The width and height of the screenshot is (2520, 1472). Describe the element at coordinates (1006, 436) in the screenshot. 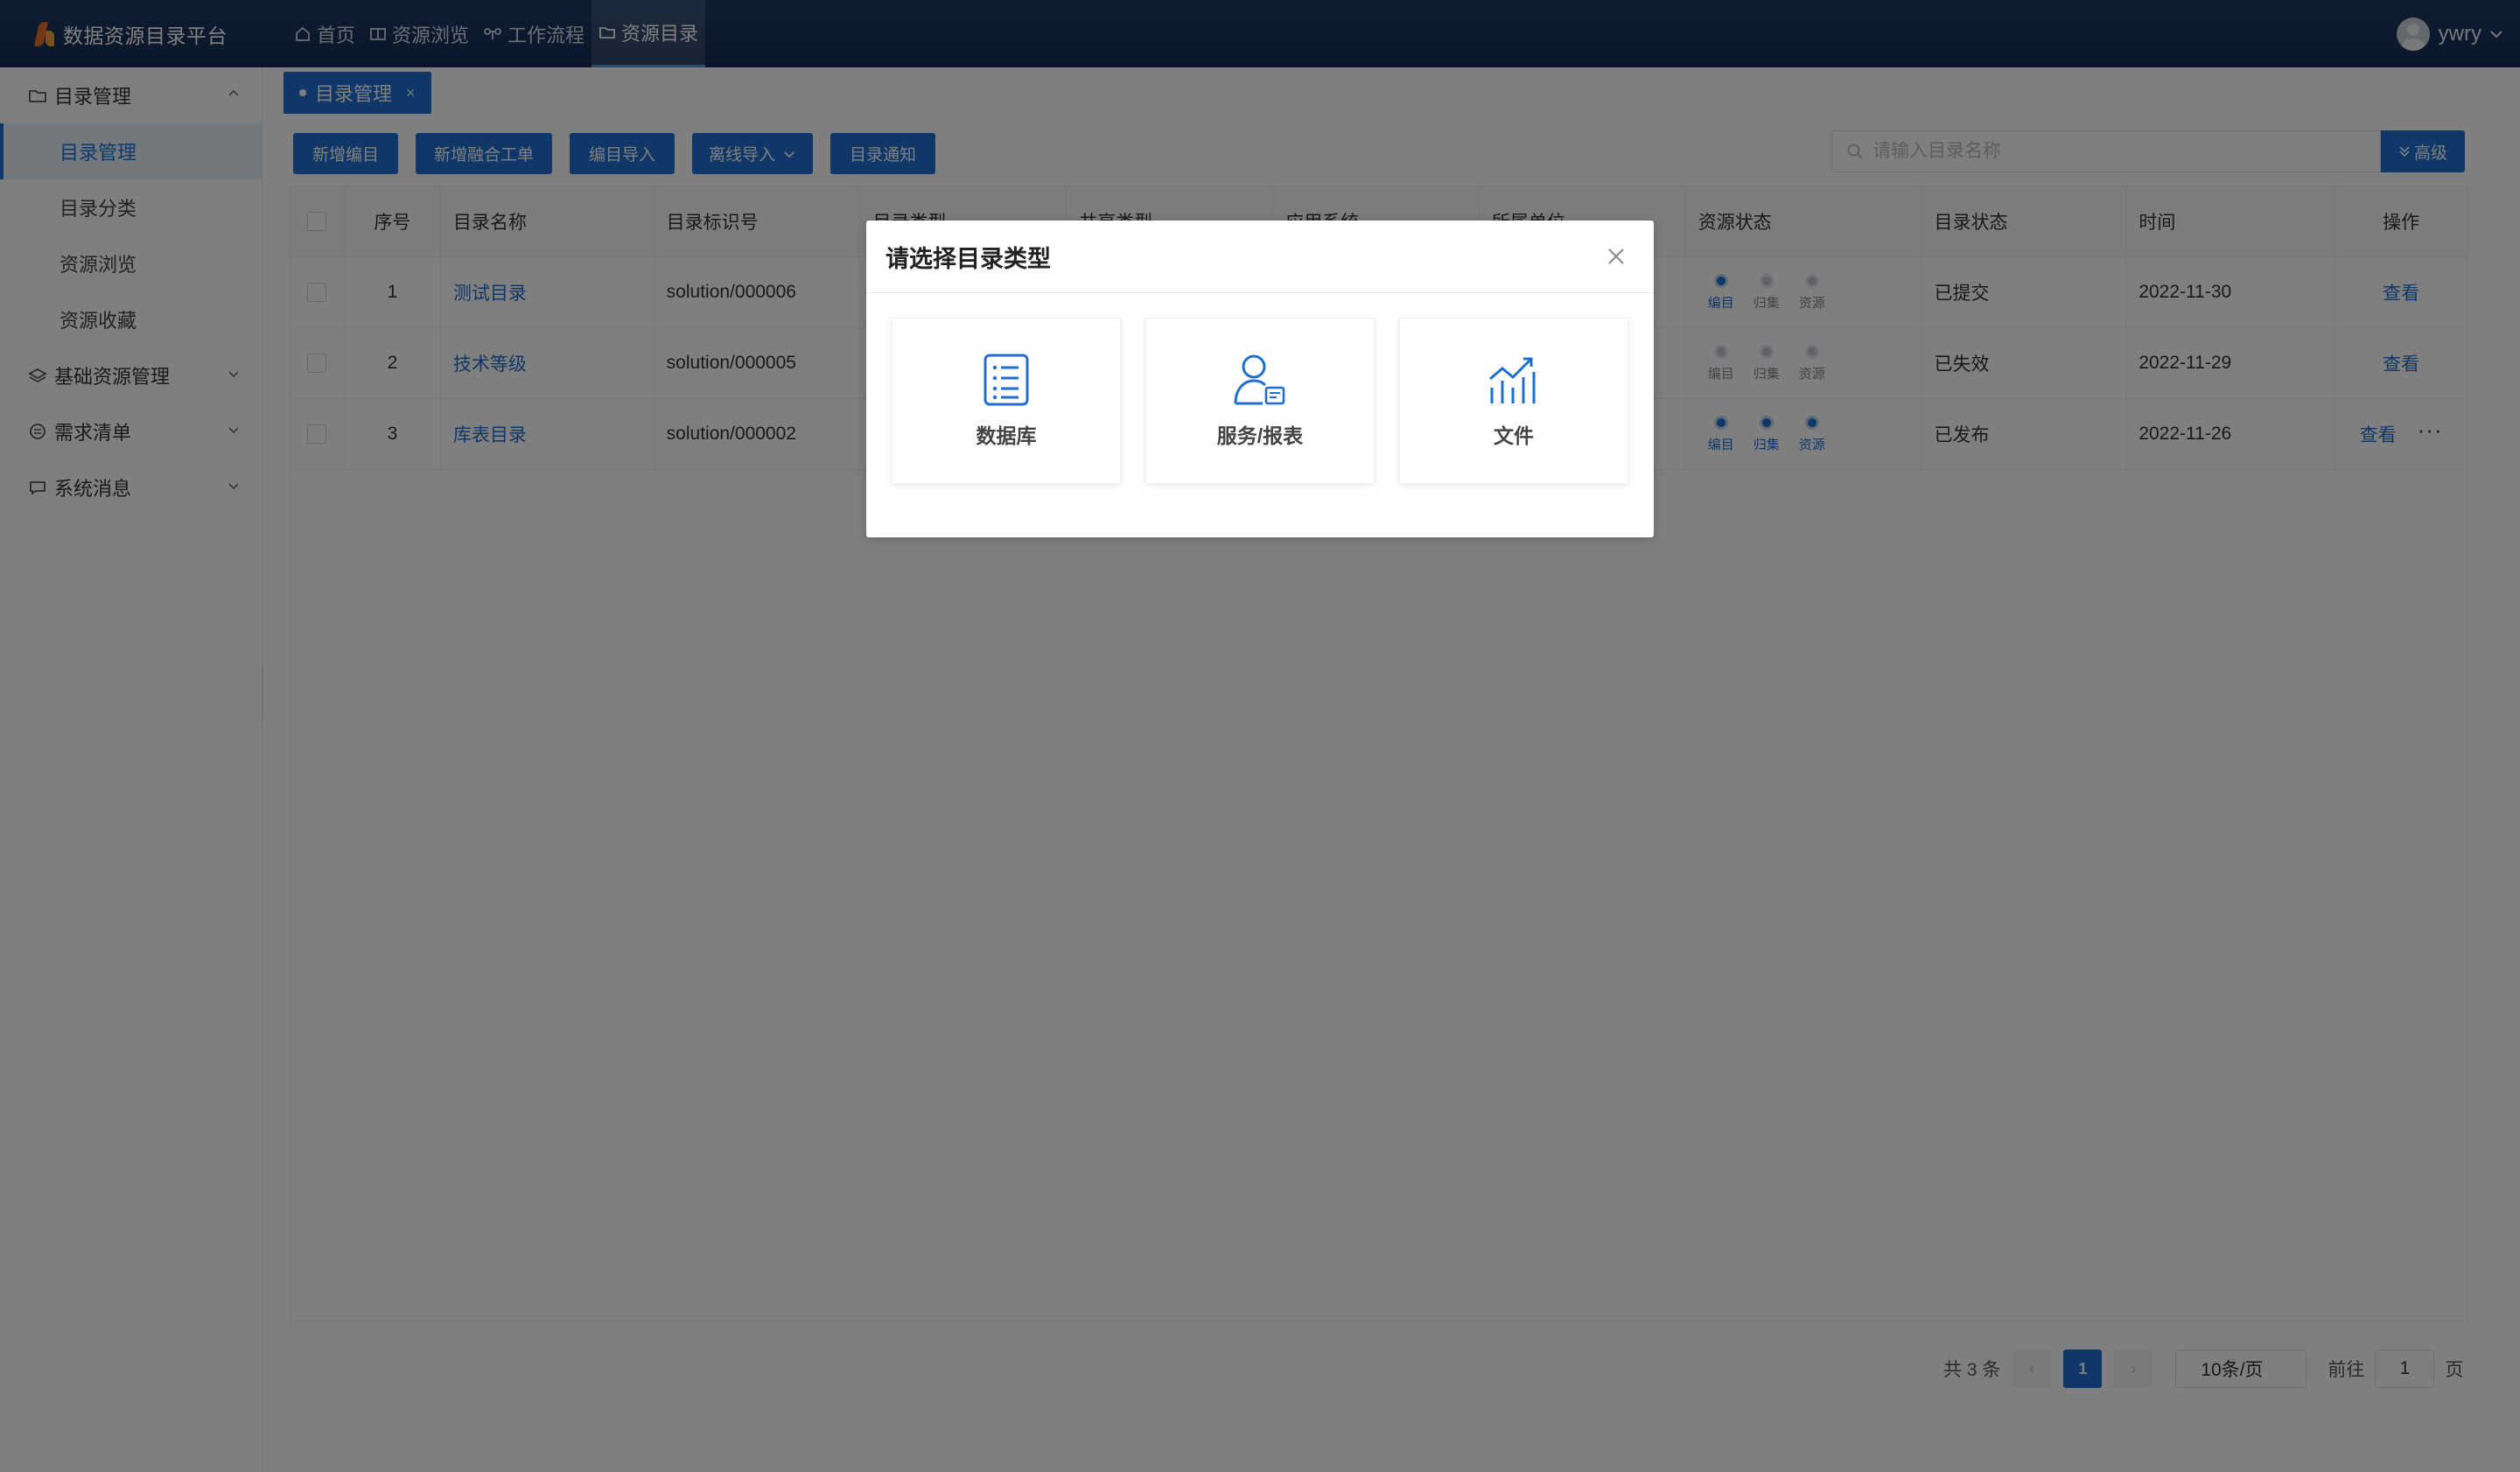

I see `option-label: 数据库` at that location.